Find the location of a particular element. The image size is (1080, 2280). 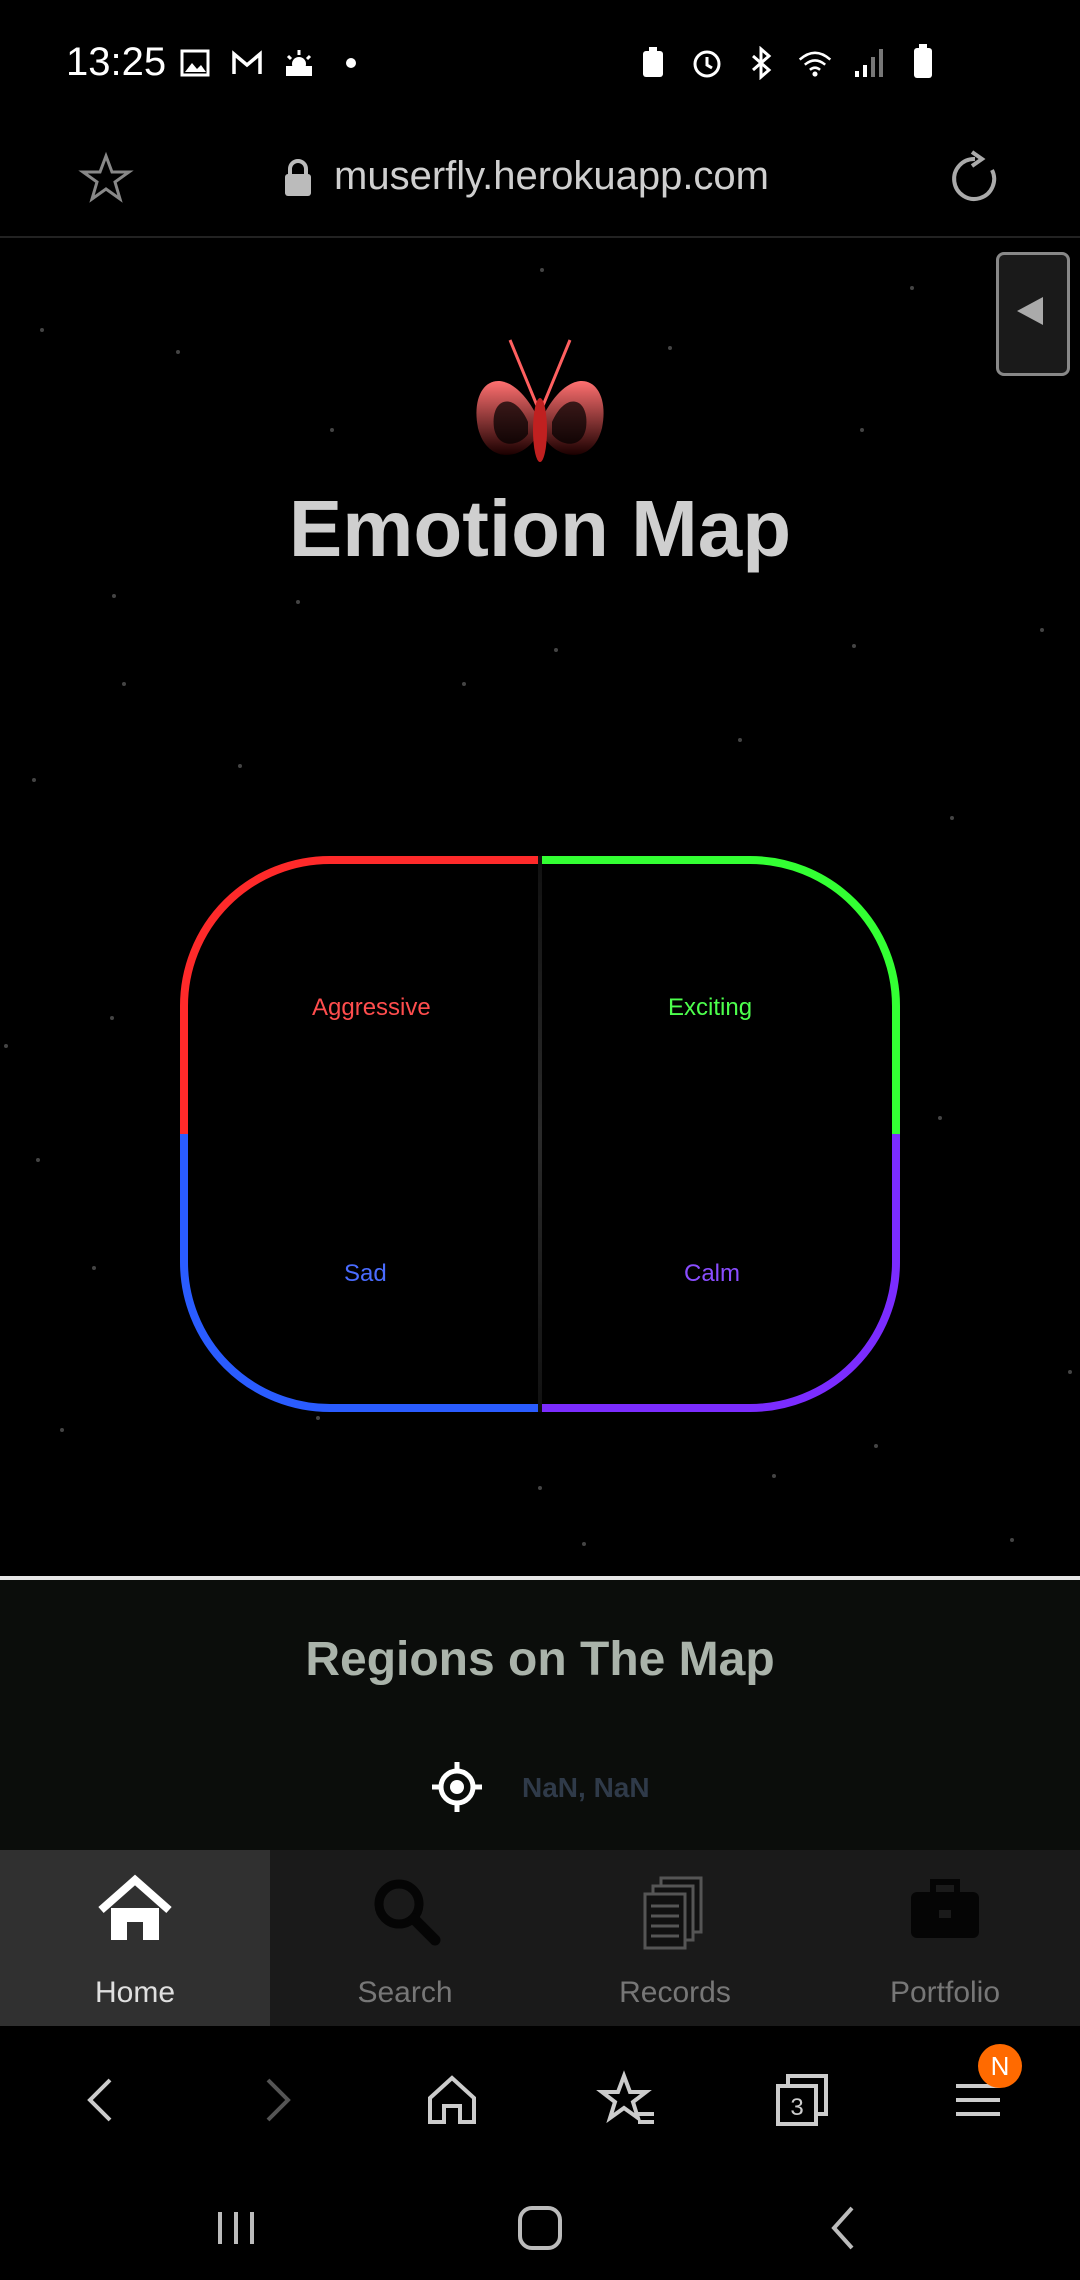

bookmarks-icon is located at coordinates (628, 2100).